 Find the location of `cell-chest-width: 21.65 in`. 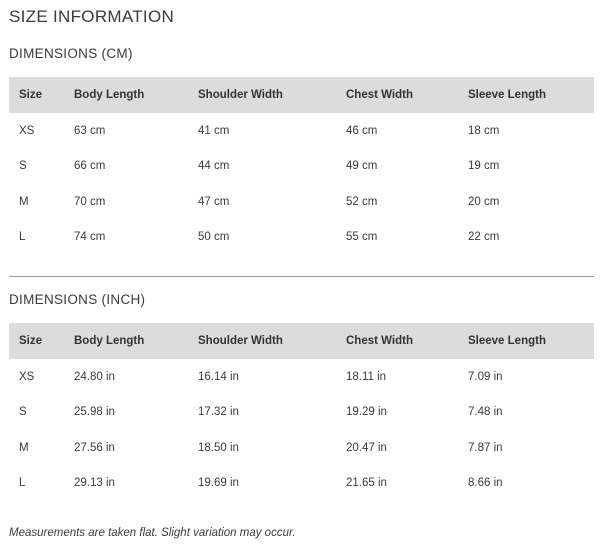

cell-chest-width: 21.65 in is located at coordinates (366, 483).